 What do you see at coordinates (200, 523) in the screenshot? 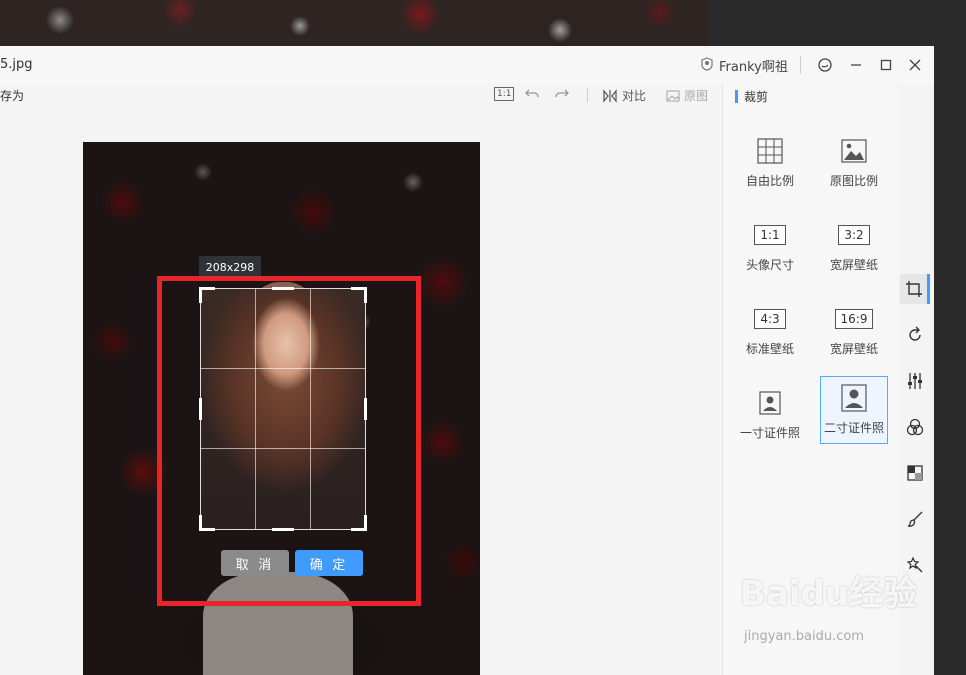
I see `crop-handle-bottom-left` at bounding box center [200, 523].